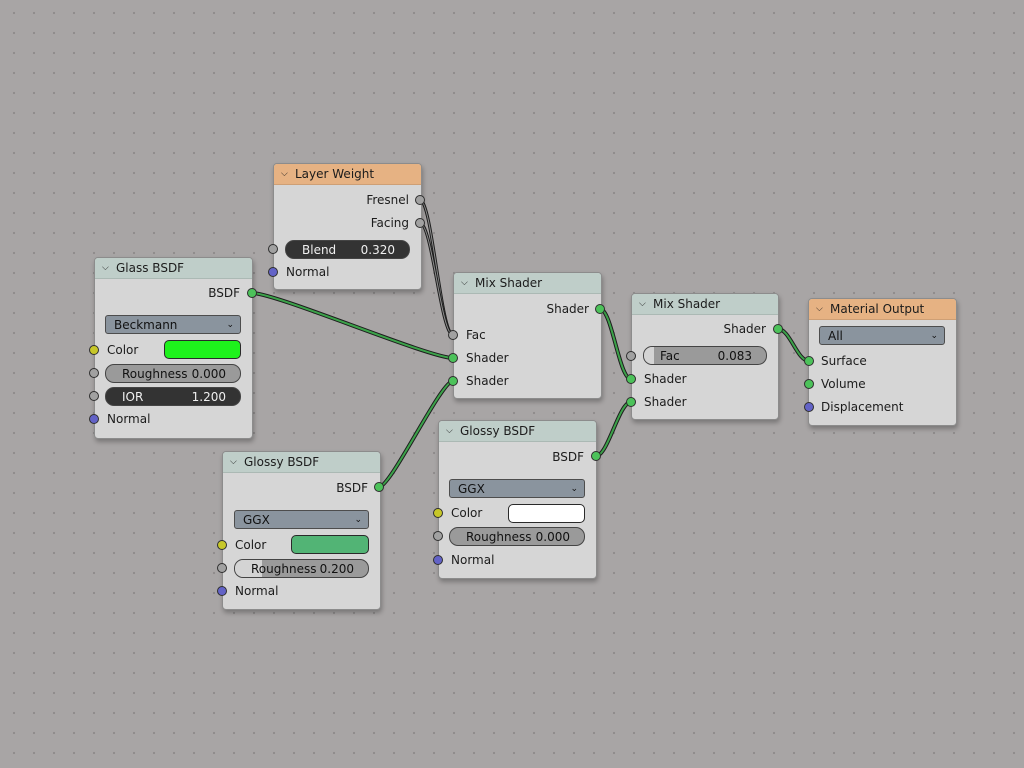 This screenshot has width=1024, height=768. Describe the element at coordinates (420, 200) in the screenshot. I see `fresnel-output-socket` at that location.